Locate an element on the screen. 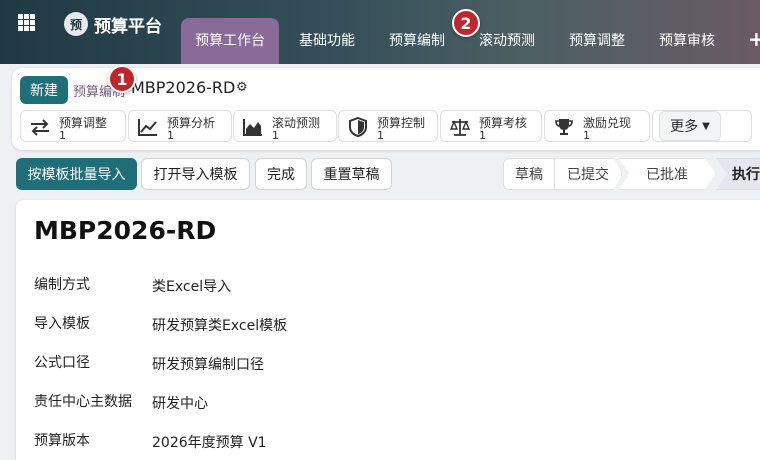 The image size is (760, 460). nav-basic-functions: 基础功能 is located at coordinates (327, 41).